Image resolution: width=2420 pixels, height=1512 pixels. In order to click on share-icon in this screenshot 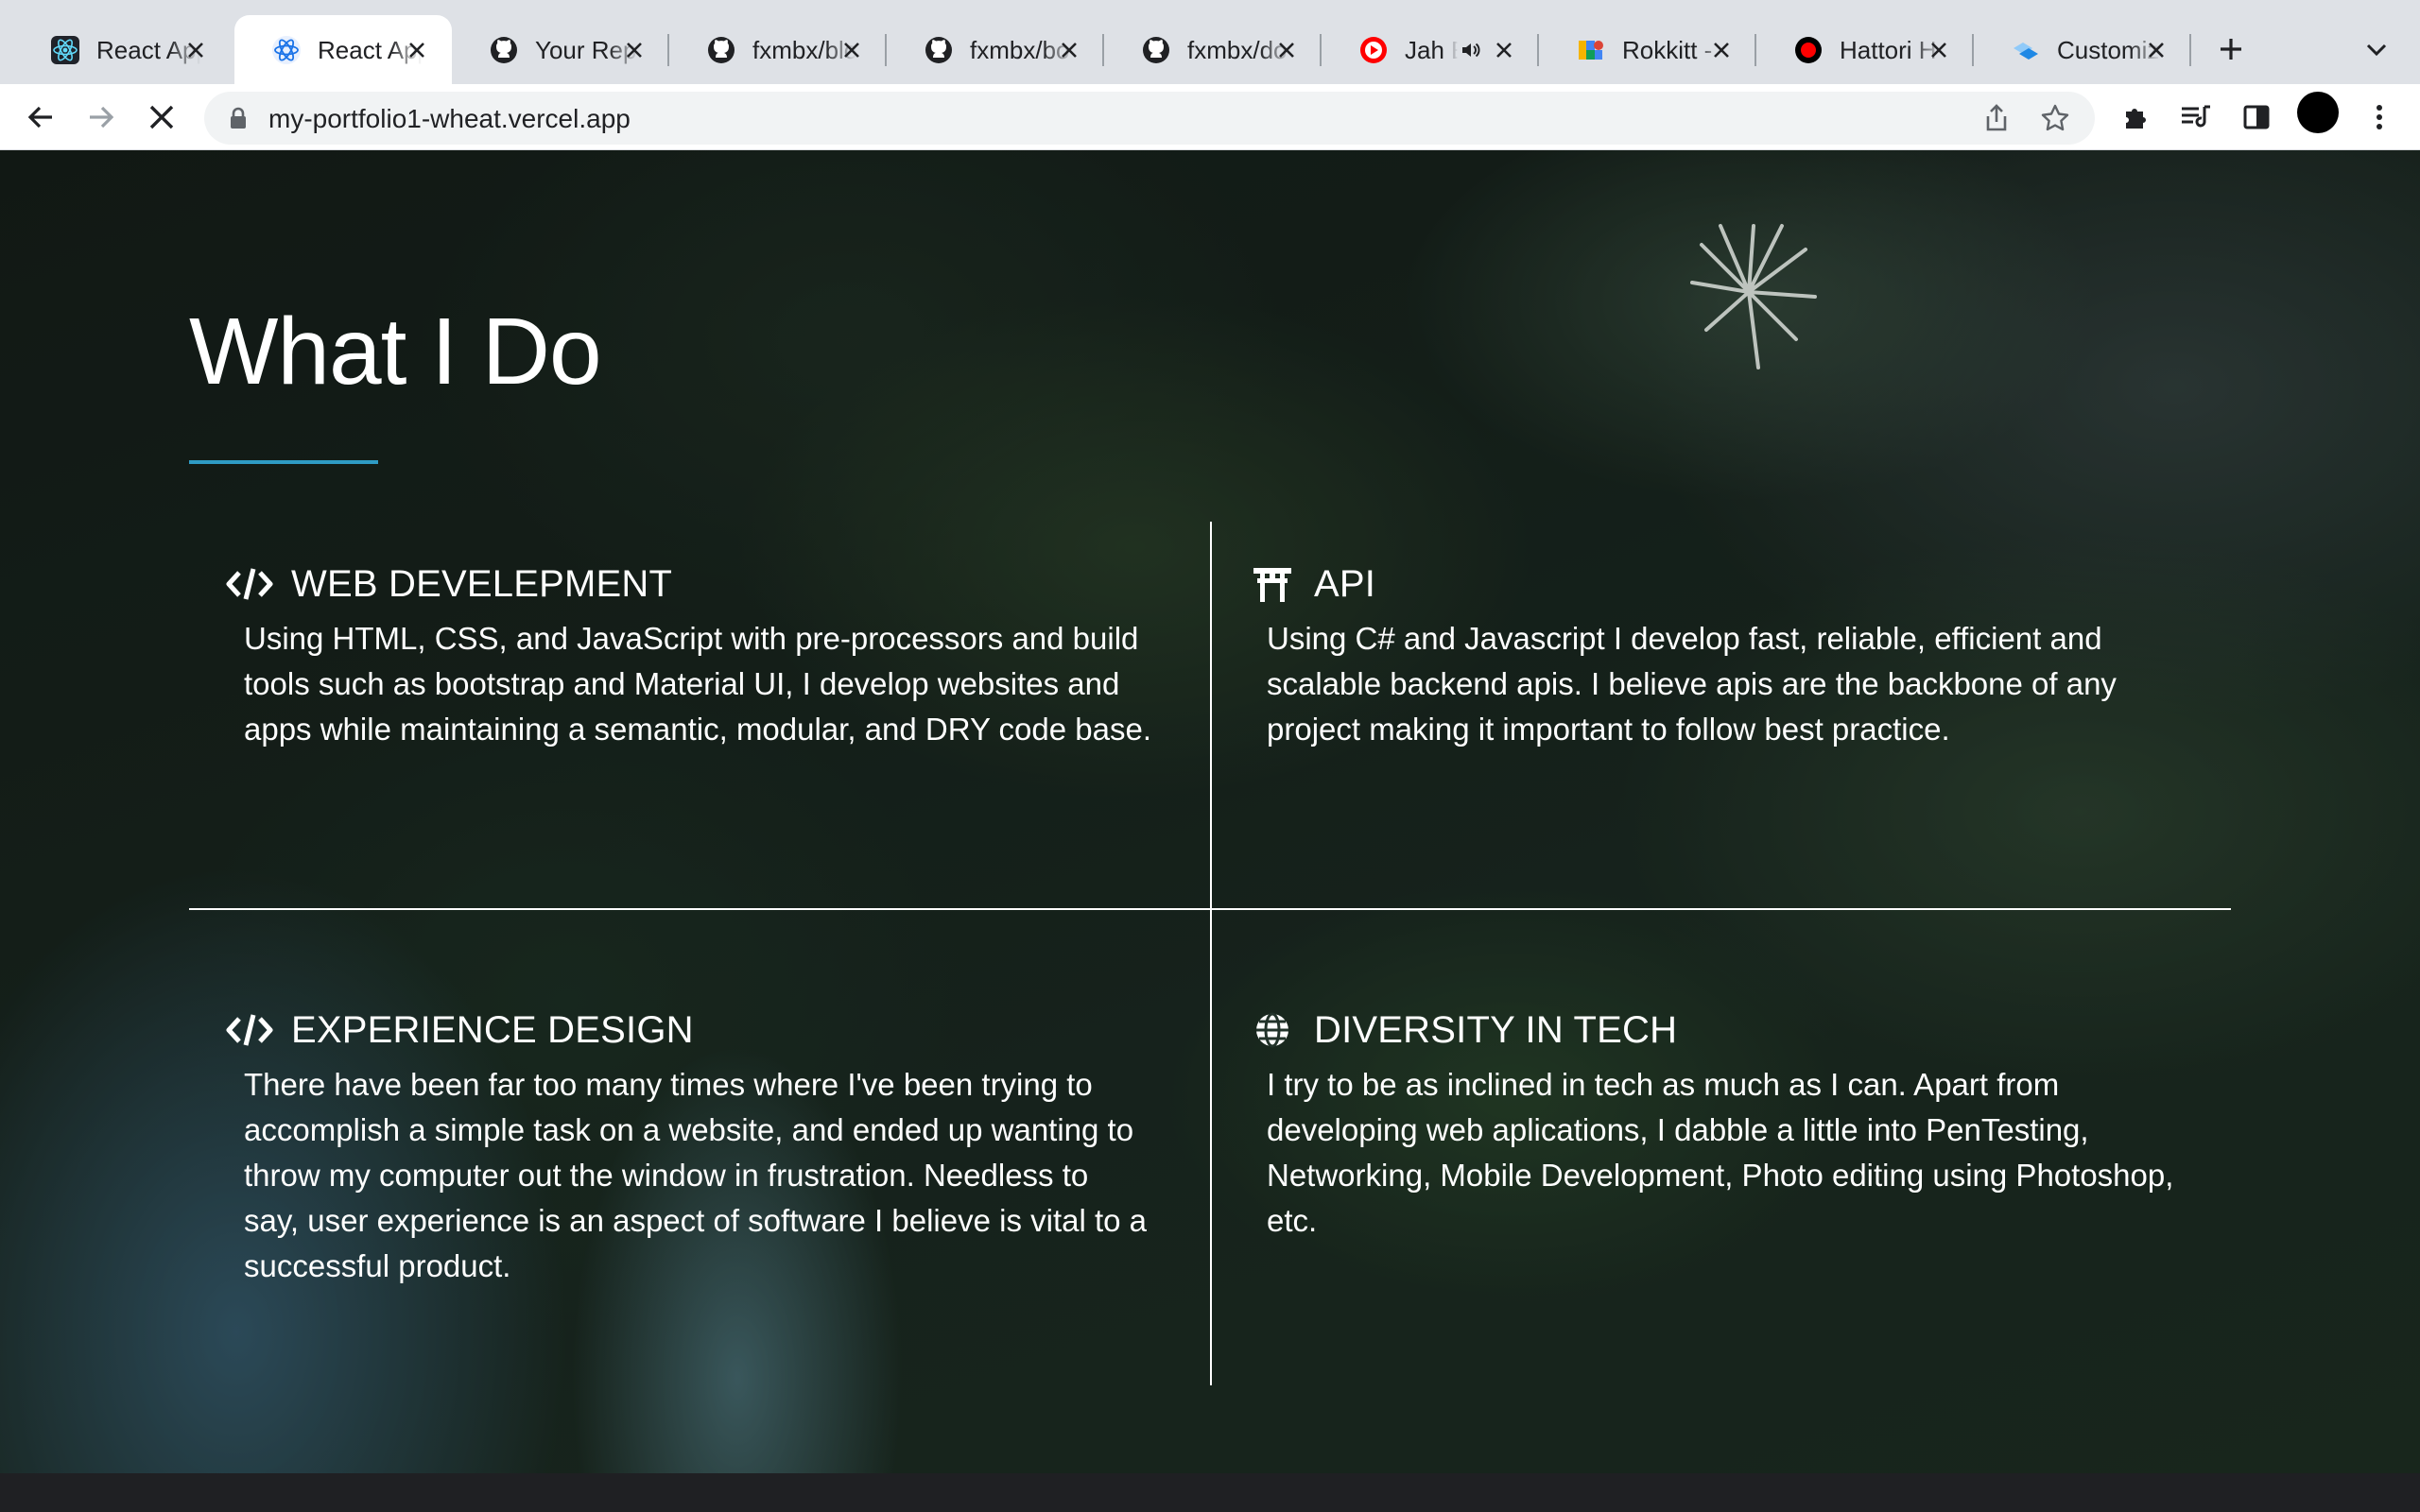, I will do `click(1996, 118)`.